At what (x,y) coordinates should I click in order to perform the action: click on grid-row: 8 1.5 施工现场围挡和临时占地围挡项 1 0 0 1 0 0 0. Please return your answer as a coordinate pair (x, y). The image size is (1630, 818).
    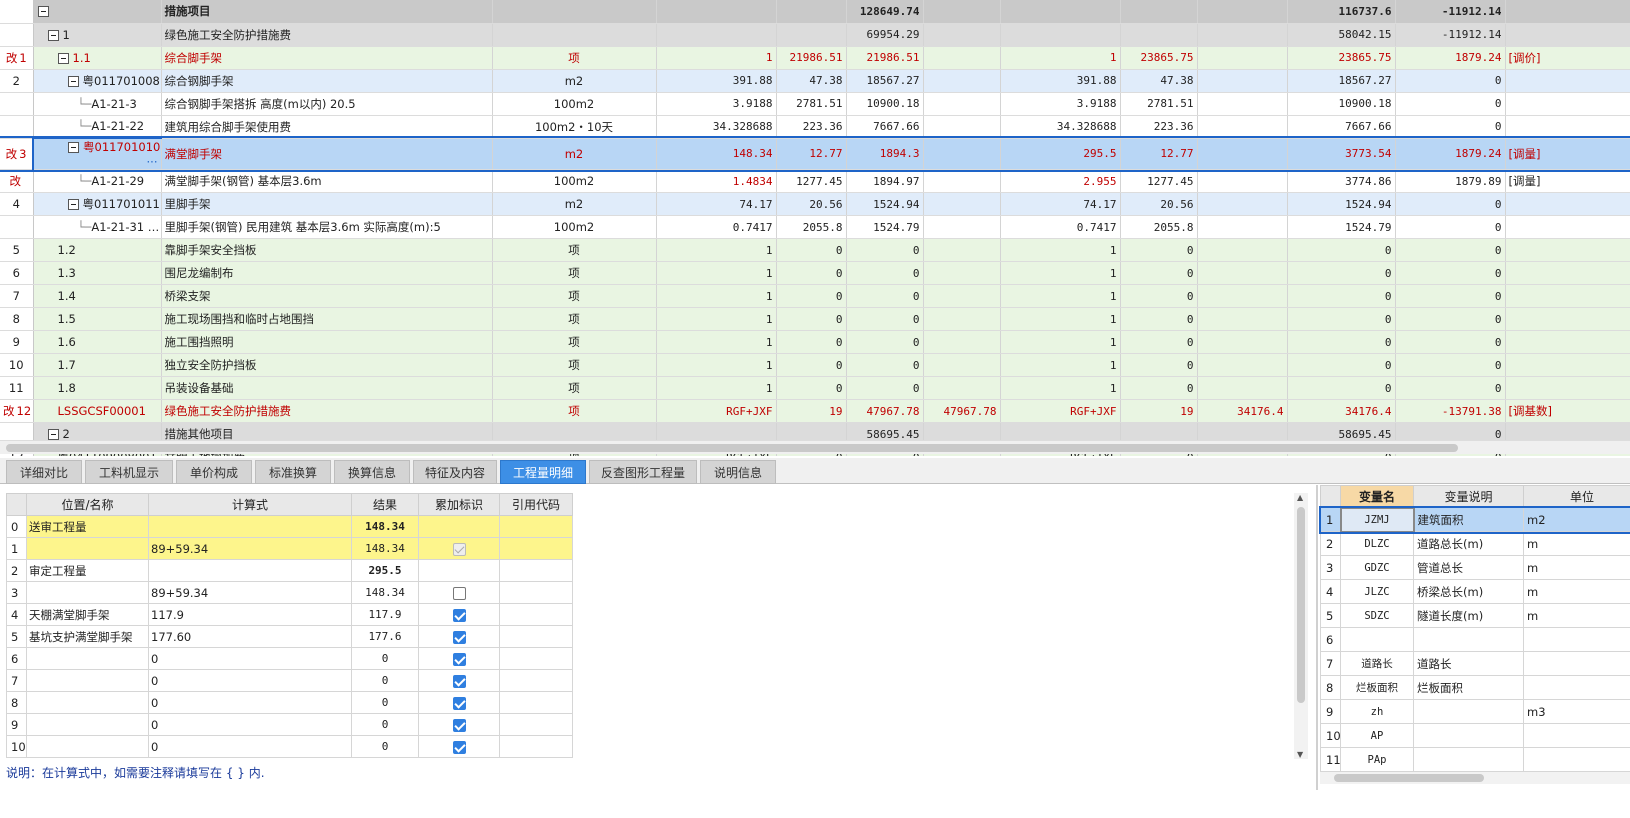
    Looking at the image, I should click on (815, 319).